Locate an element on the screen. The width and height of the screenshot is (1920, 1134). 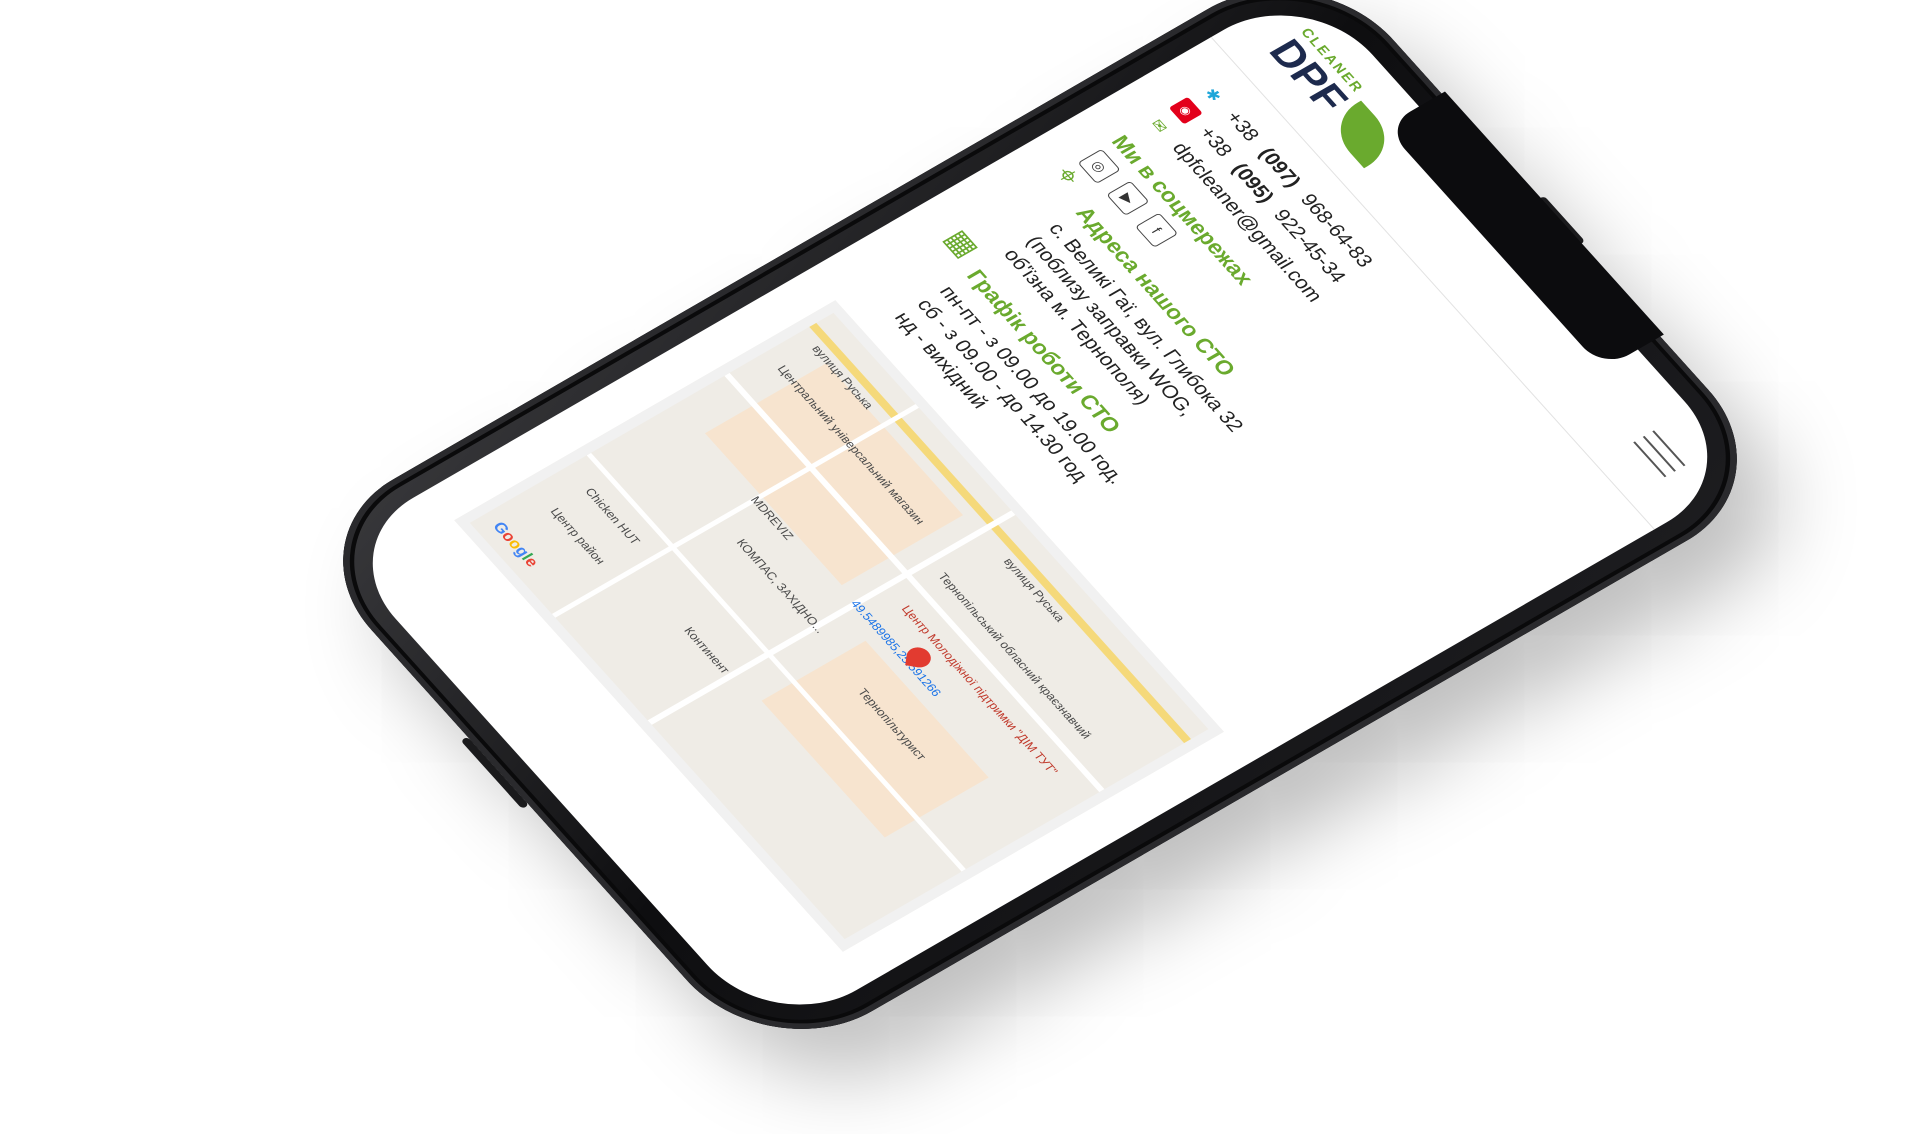
google-logo: Google is located at coordinates (515, 544).